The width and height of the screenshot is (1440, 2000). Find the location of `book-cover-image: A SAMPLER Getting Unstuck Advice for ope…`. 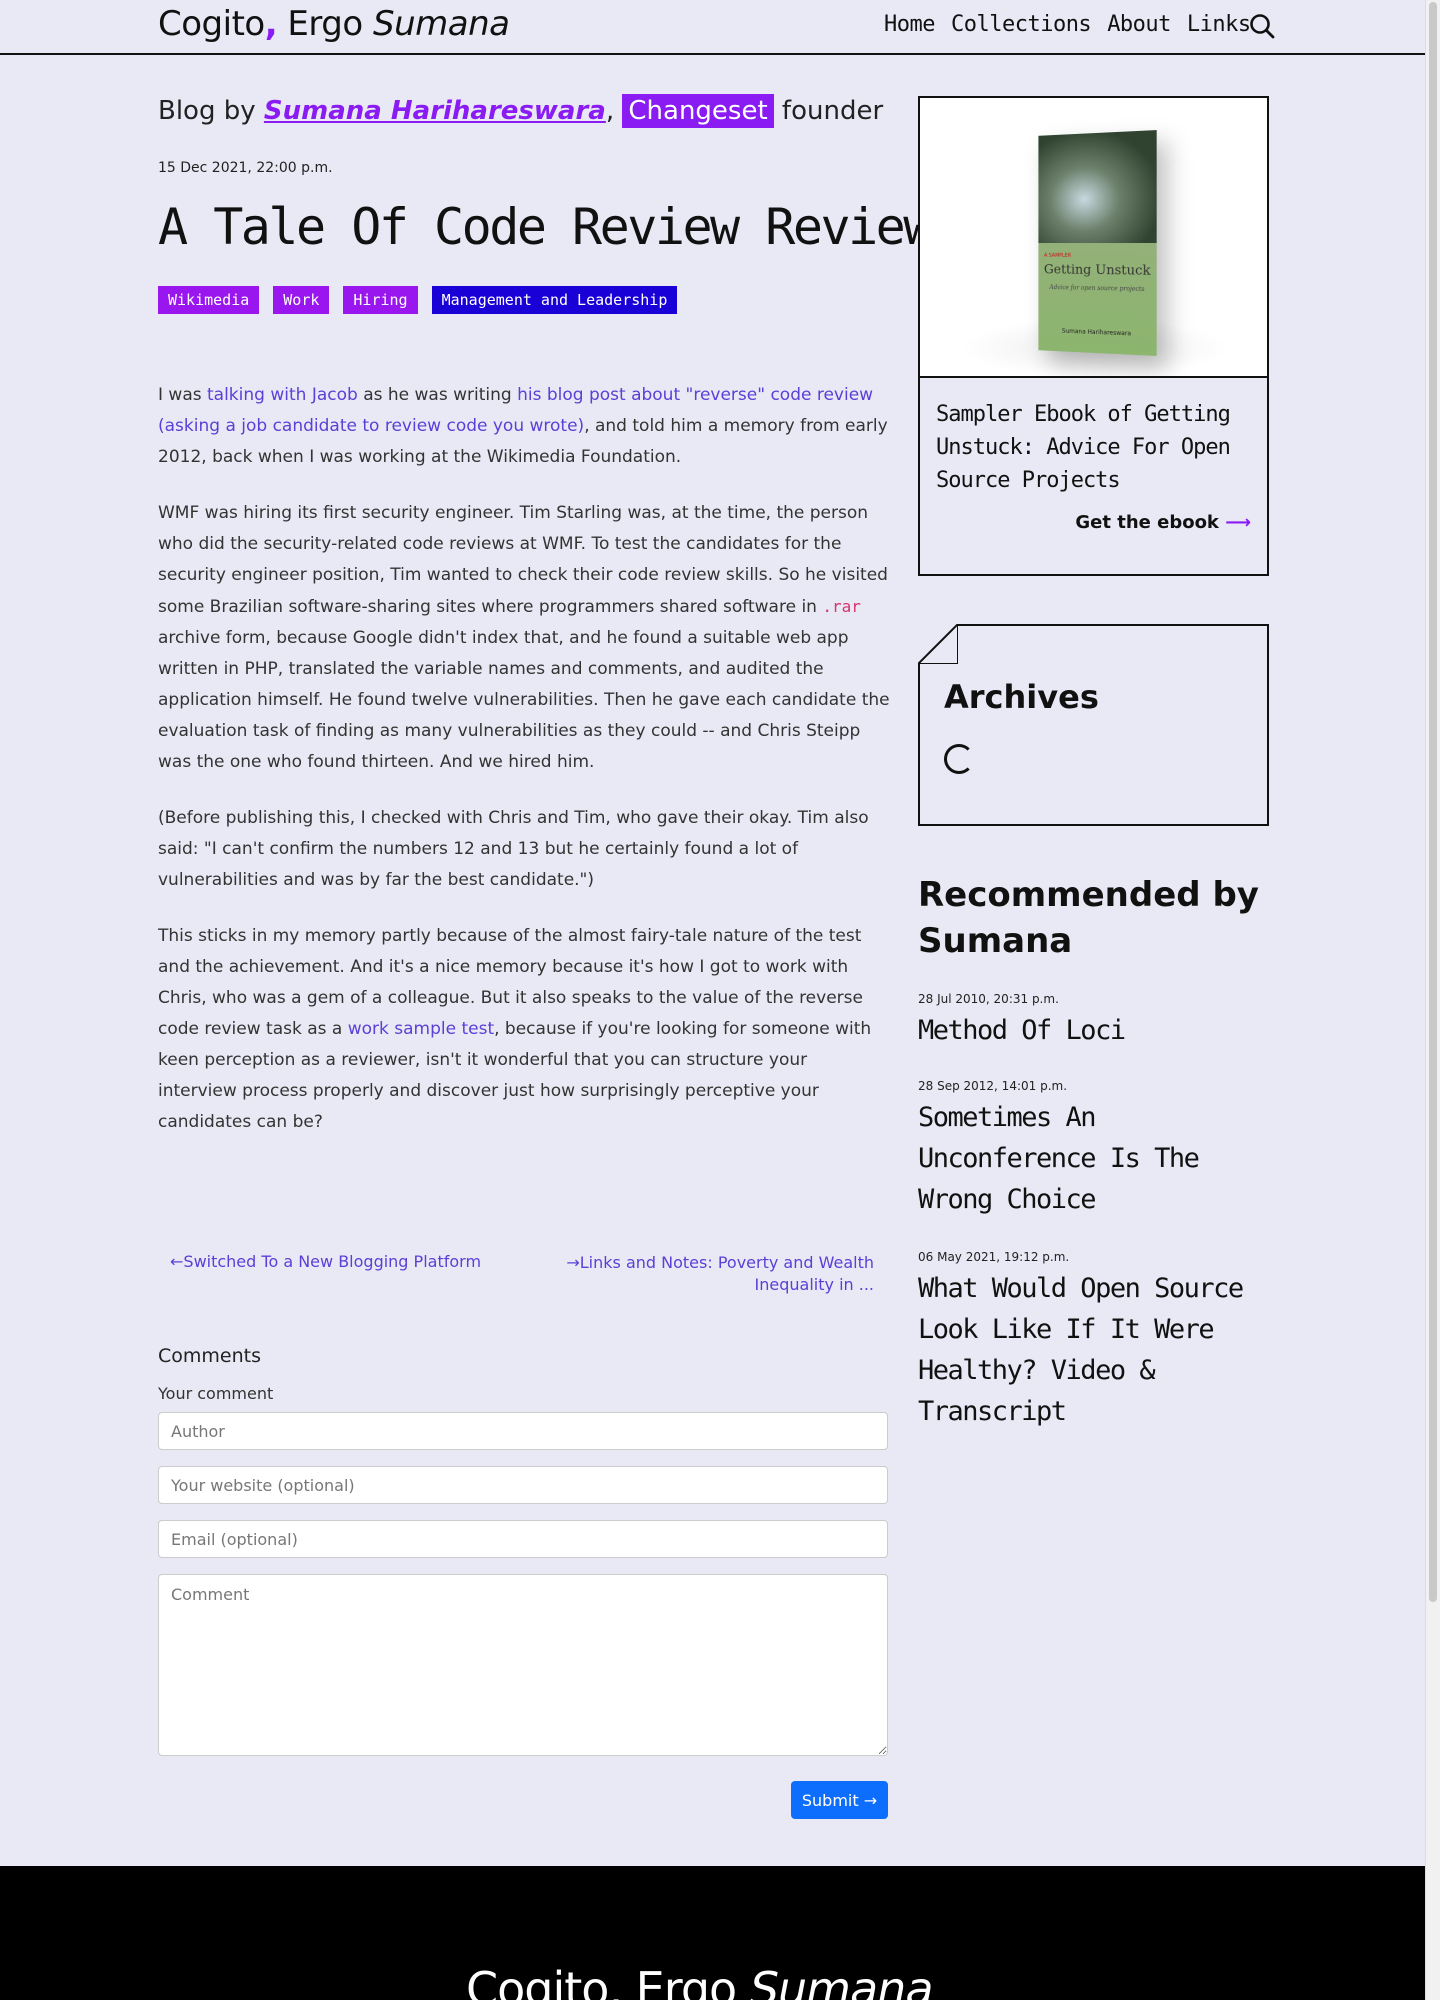

book-cover-image: A SAMPLER Getting Unstuck Advice for ope… is located at coordinates (1097, 243).